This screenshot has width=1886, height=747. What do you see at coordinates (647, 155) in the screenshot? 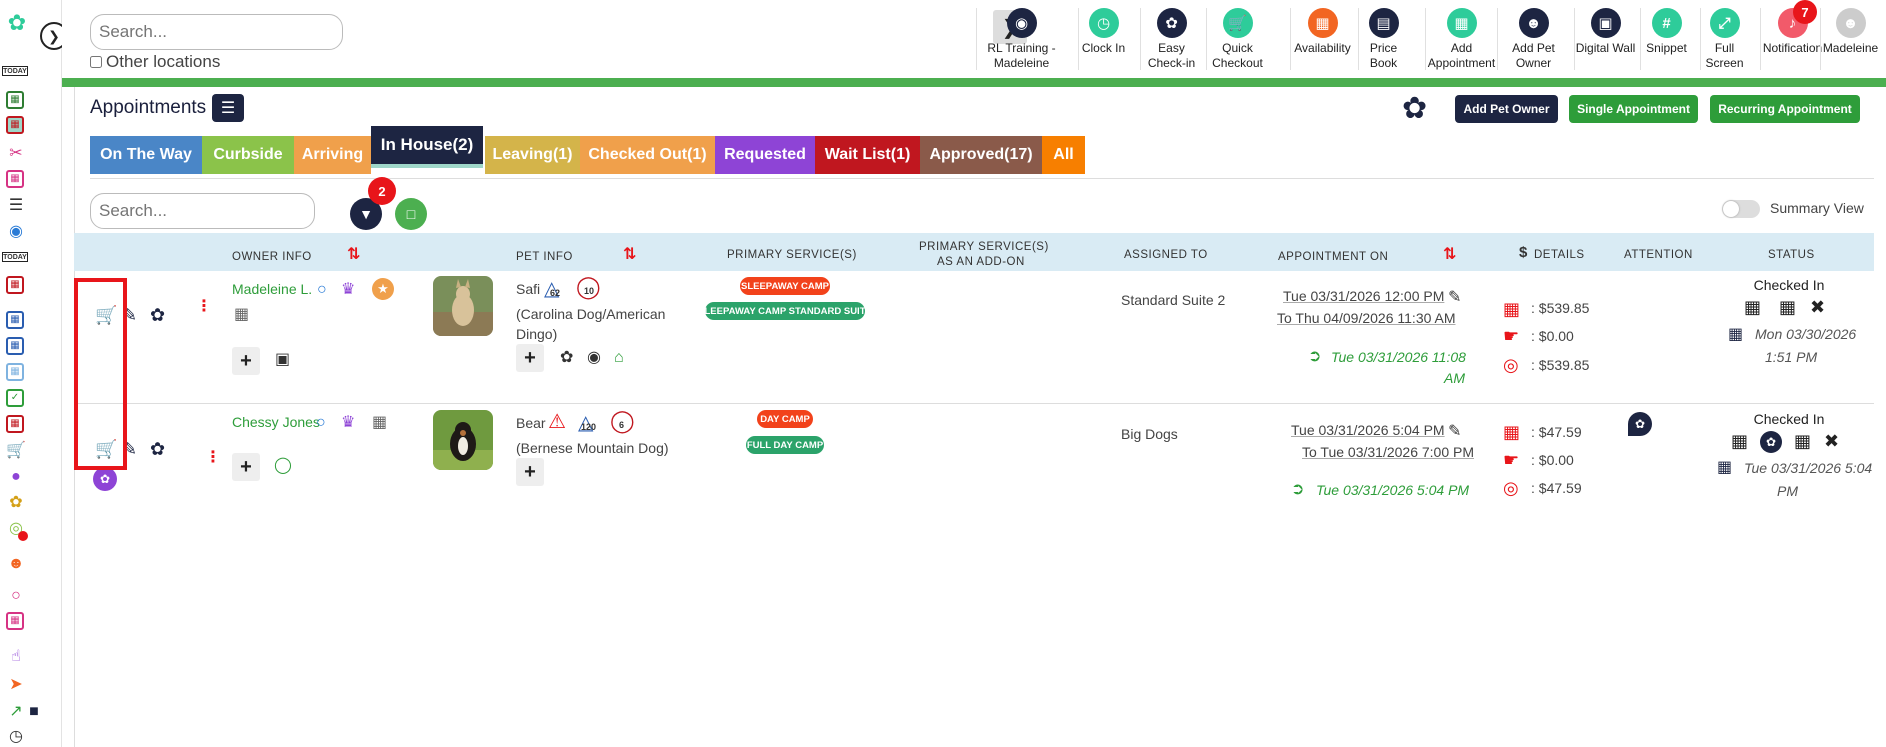
I see `tab-checked-out: Checked Out(1)` at bounding box center [647, 155].